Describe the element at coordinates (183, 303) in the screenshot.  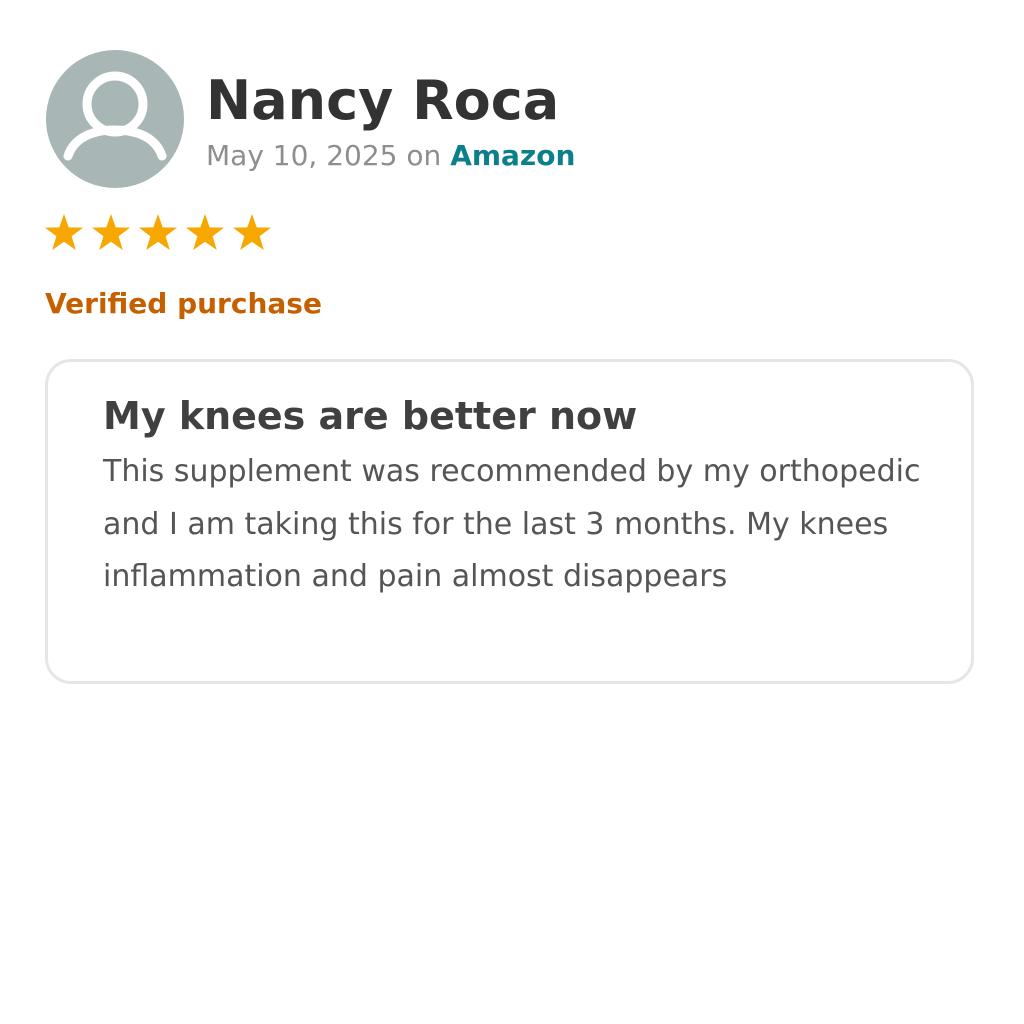
I see `verified-purchase-label: Verified purchase` at that location.